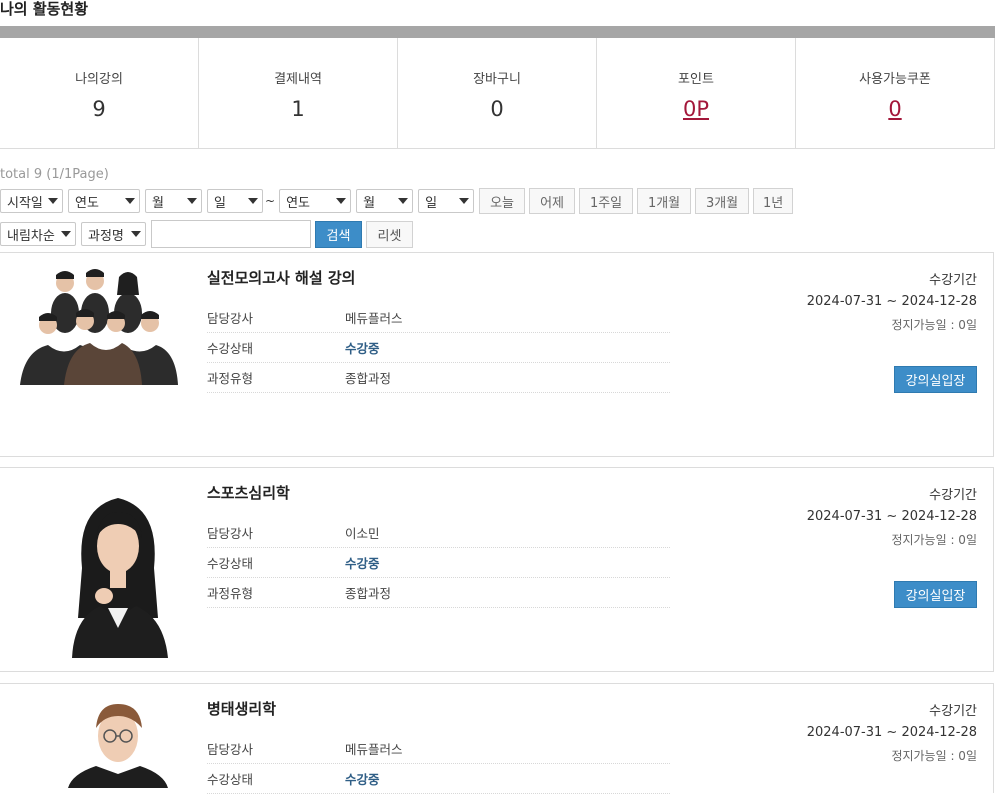 The height and width of the screenshot is (794, 995). I want to click on quick-1week-button: 1주일, so click(606, 201).